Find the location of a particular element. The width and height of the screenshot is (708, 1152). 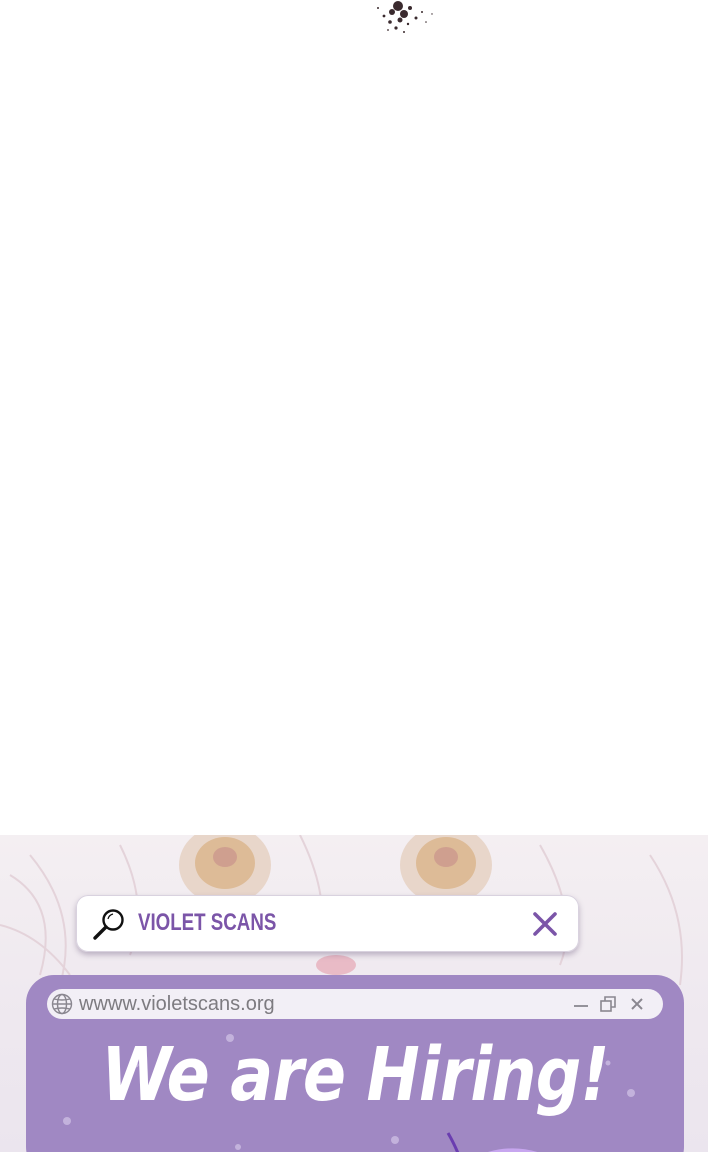

minimize-icon is located at coordinates (581, 1004).